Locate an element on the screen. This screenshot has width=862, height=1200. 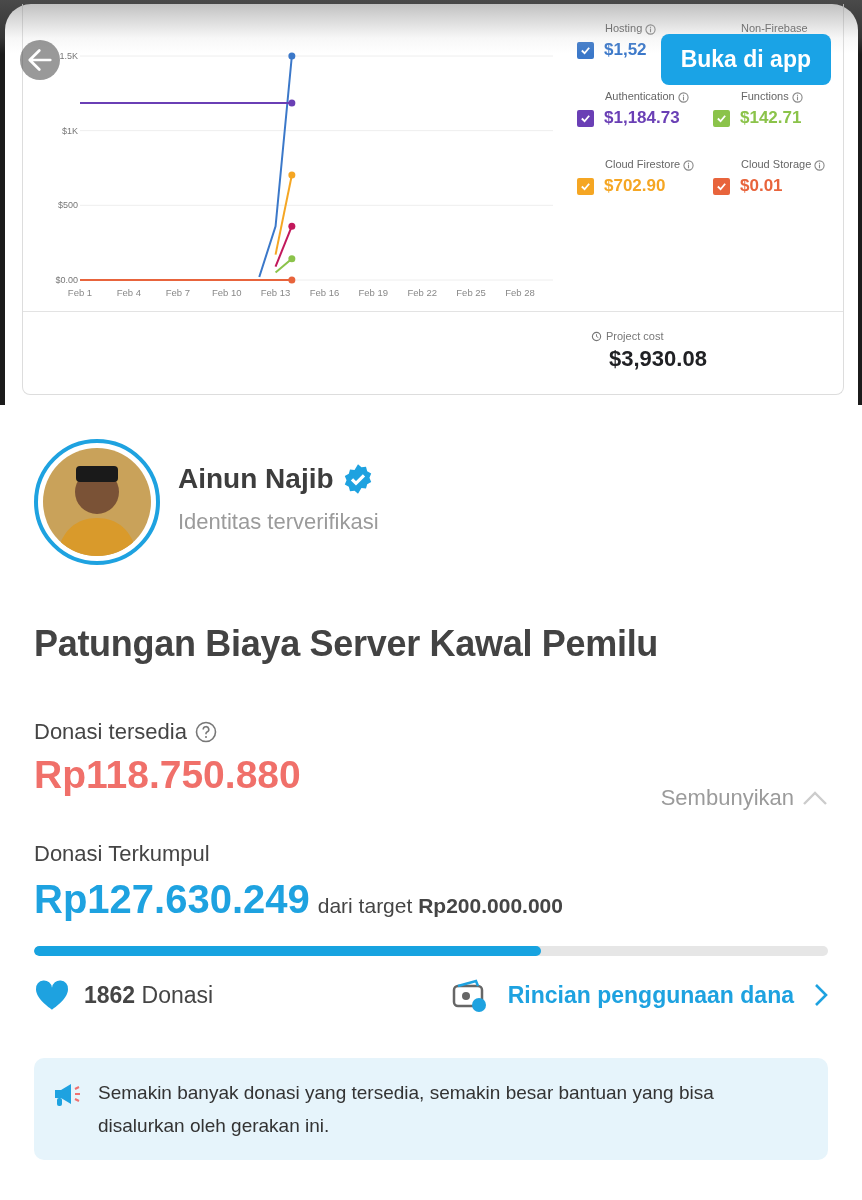
axis-label: Feb 13 is located at coordinates (275, 292).